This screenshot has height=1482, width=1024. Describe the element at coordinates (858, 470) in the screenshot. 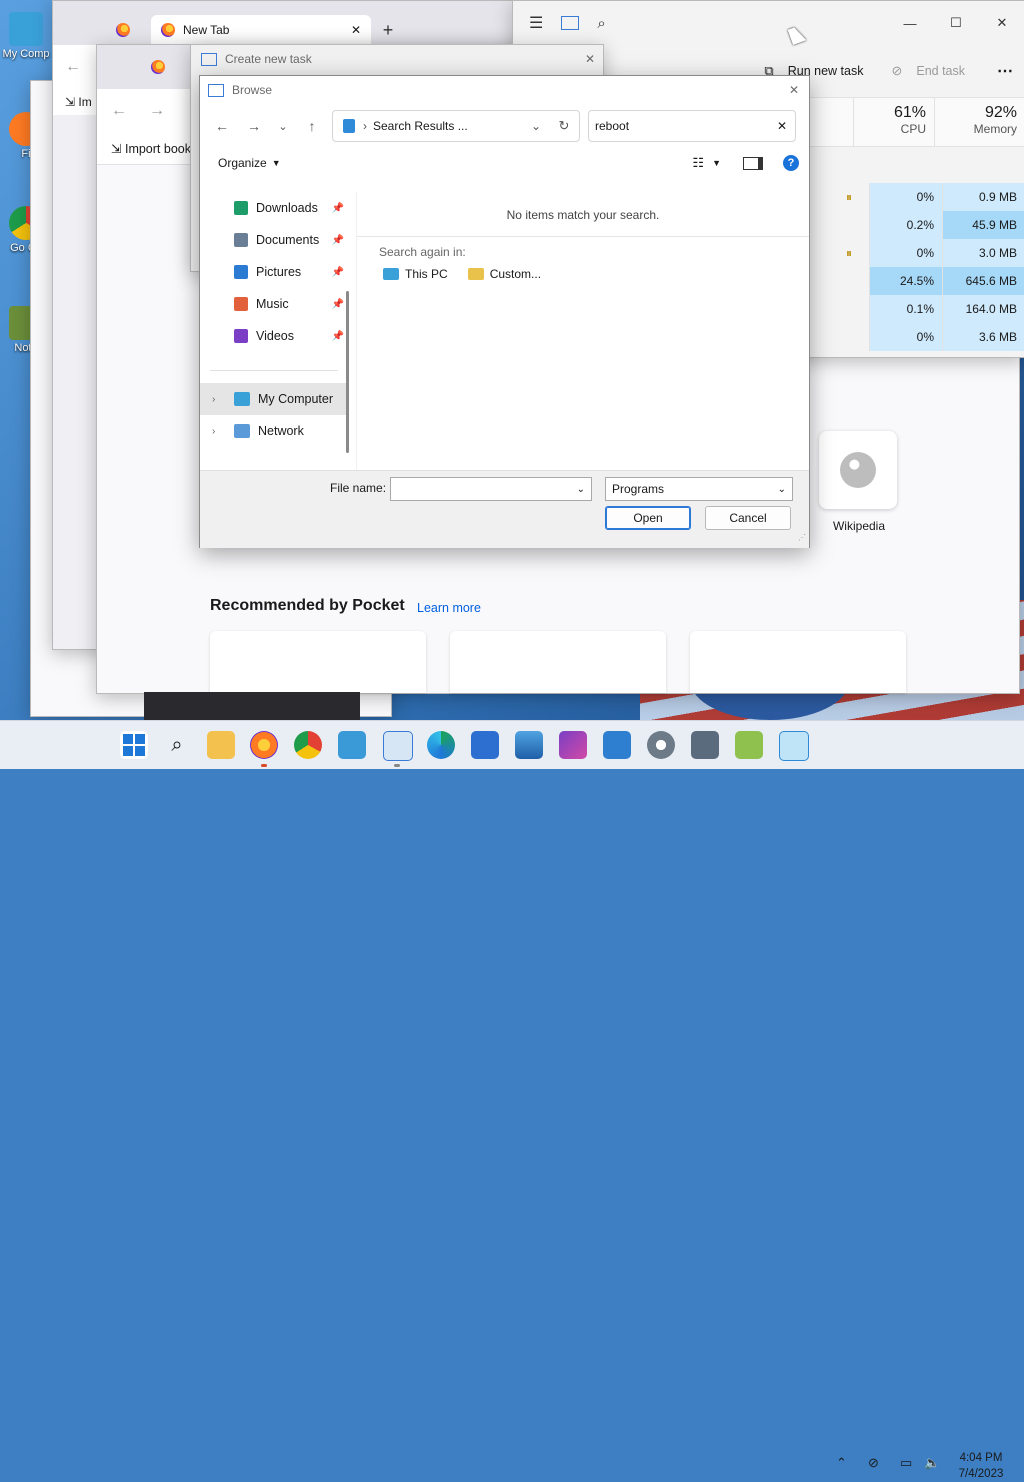

I see `wikipedia-shortcut` at that location.